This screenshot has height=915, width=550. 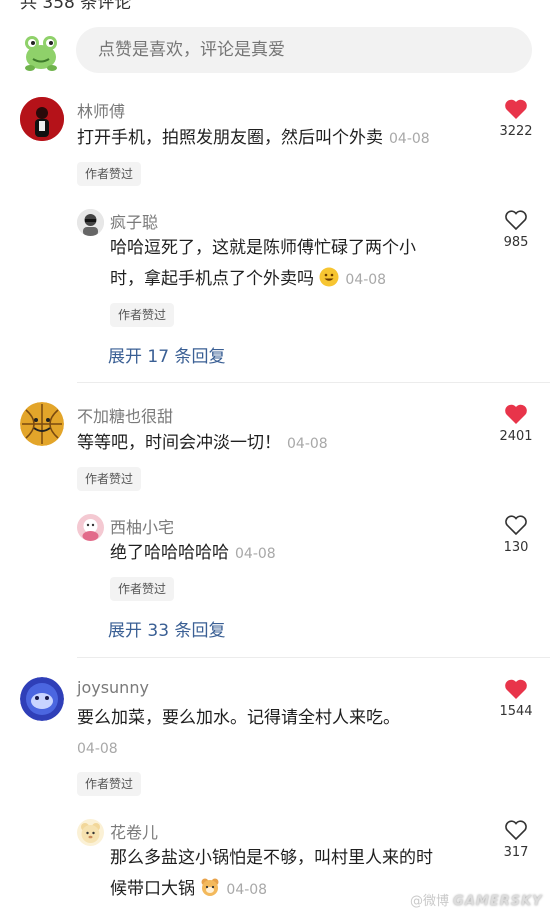 What do you see at coordinates (329, 277) in the screenshot?
I see `smile-emoji-icon` at bounding box center [329, 277].